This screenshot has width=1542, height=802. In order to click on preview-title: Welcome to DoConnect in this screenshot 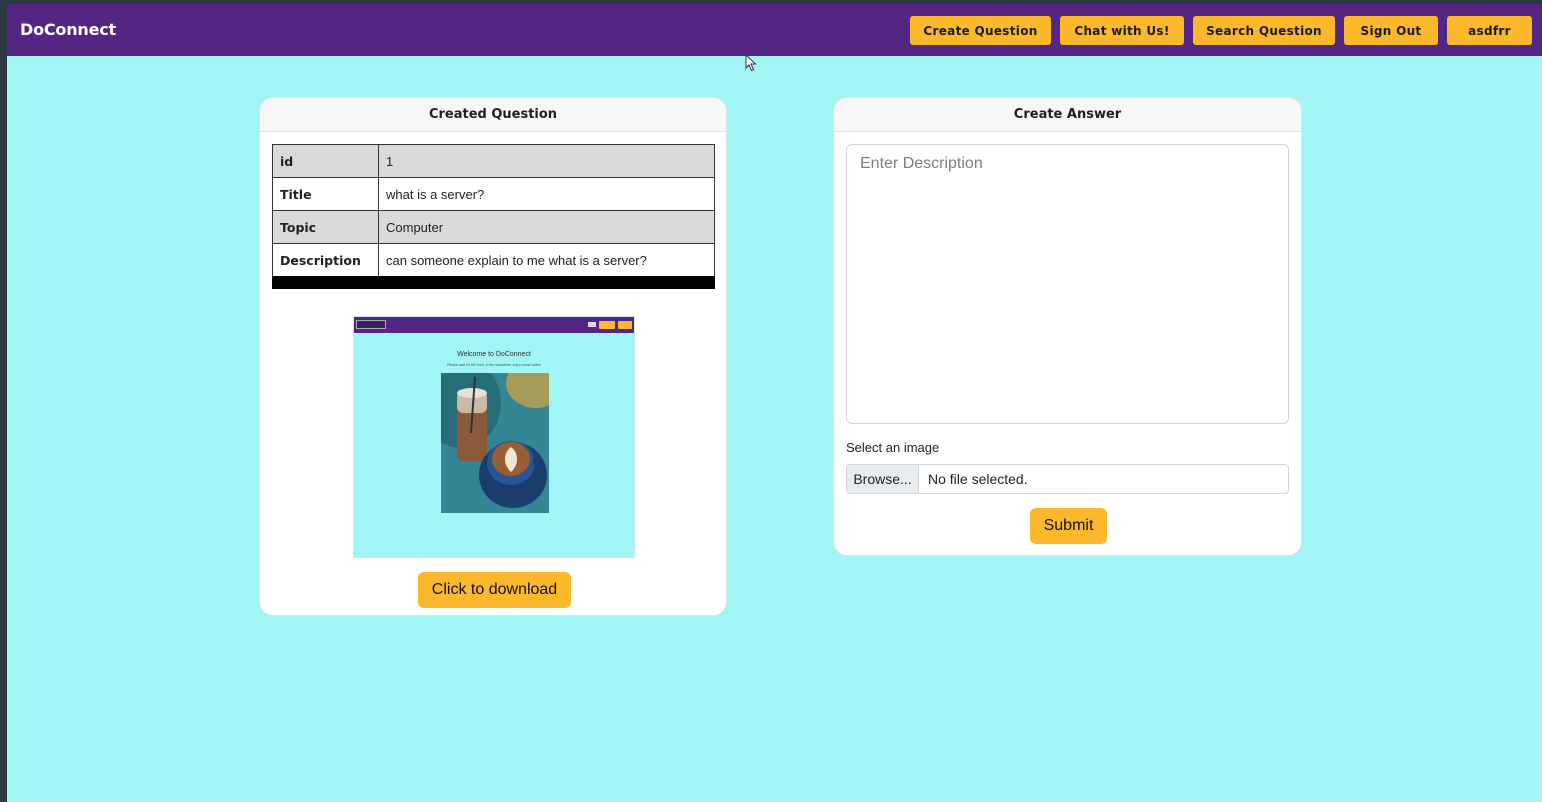, I will do `click(494, 354)`.